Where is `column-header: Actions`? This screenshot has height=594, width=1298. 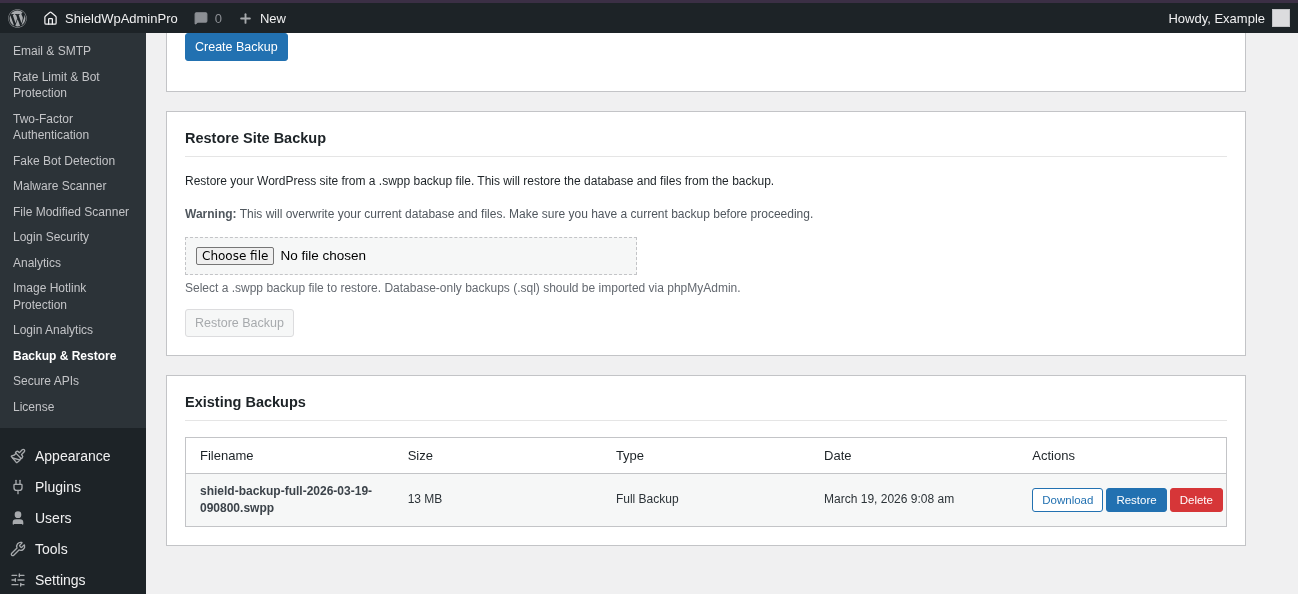
column-header: Actions is located at coordinates (1122, 455).